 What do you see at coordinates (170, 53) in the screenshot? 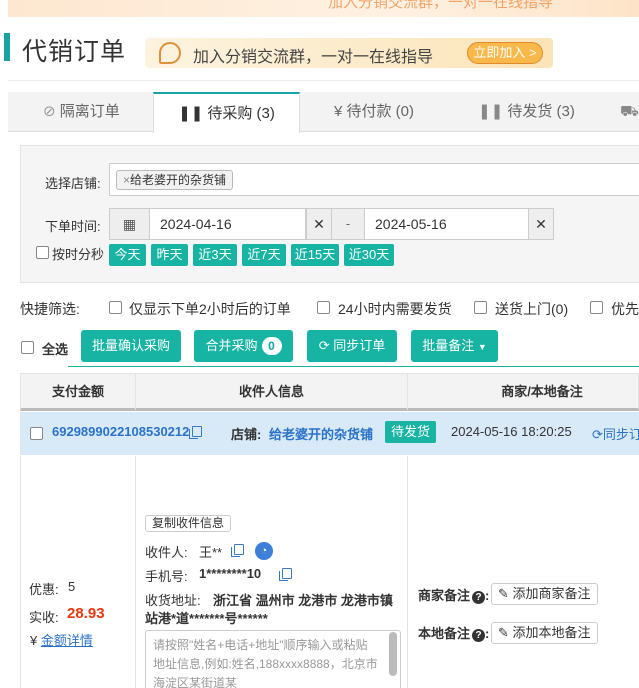
I see `support-chat-icon` at bounding box center [170, 53].